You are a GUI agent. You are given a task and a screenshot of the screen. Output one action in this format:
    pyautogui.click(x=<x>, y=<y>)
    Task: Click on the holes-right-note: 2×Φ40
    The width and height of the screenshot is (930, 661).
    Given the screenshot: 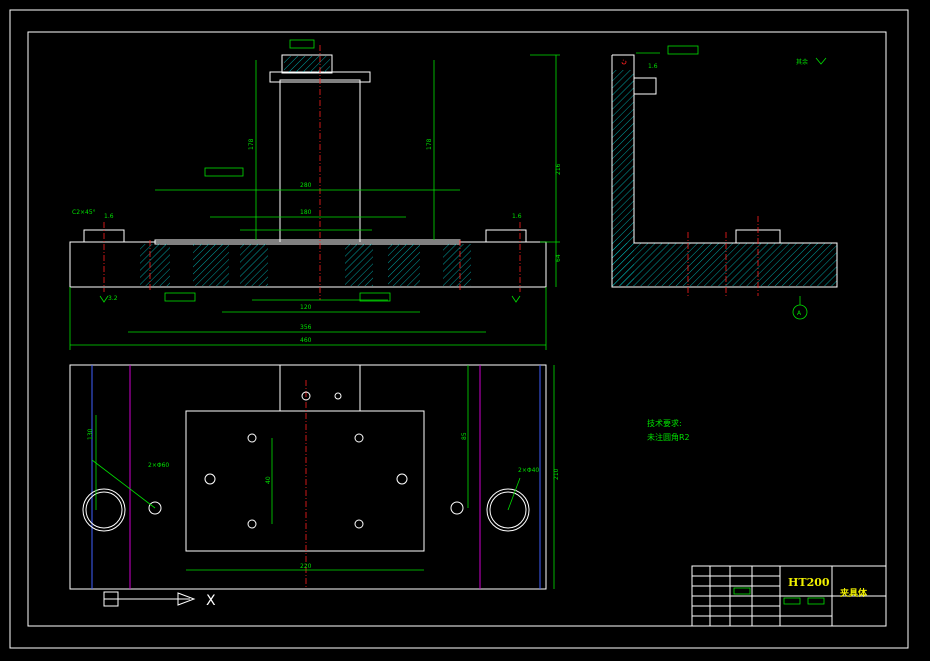 What is the action you would take?
    pyautogui.click(x=528, y=470)
    